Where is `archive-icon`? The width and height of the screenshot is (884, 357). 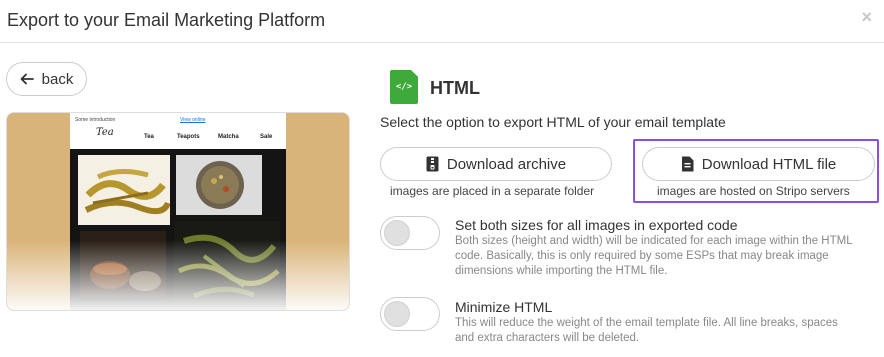 archive-icon is located at coordinates (432, 164).